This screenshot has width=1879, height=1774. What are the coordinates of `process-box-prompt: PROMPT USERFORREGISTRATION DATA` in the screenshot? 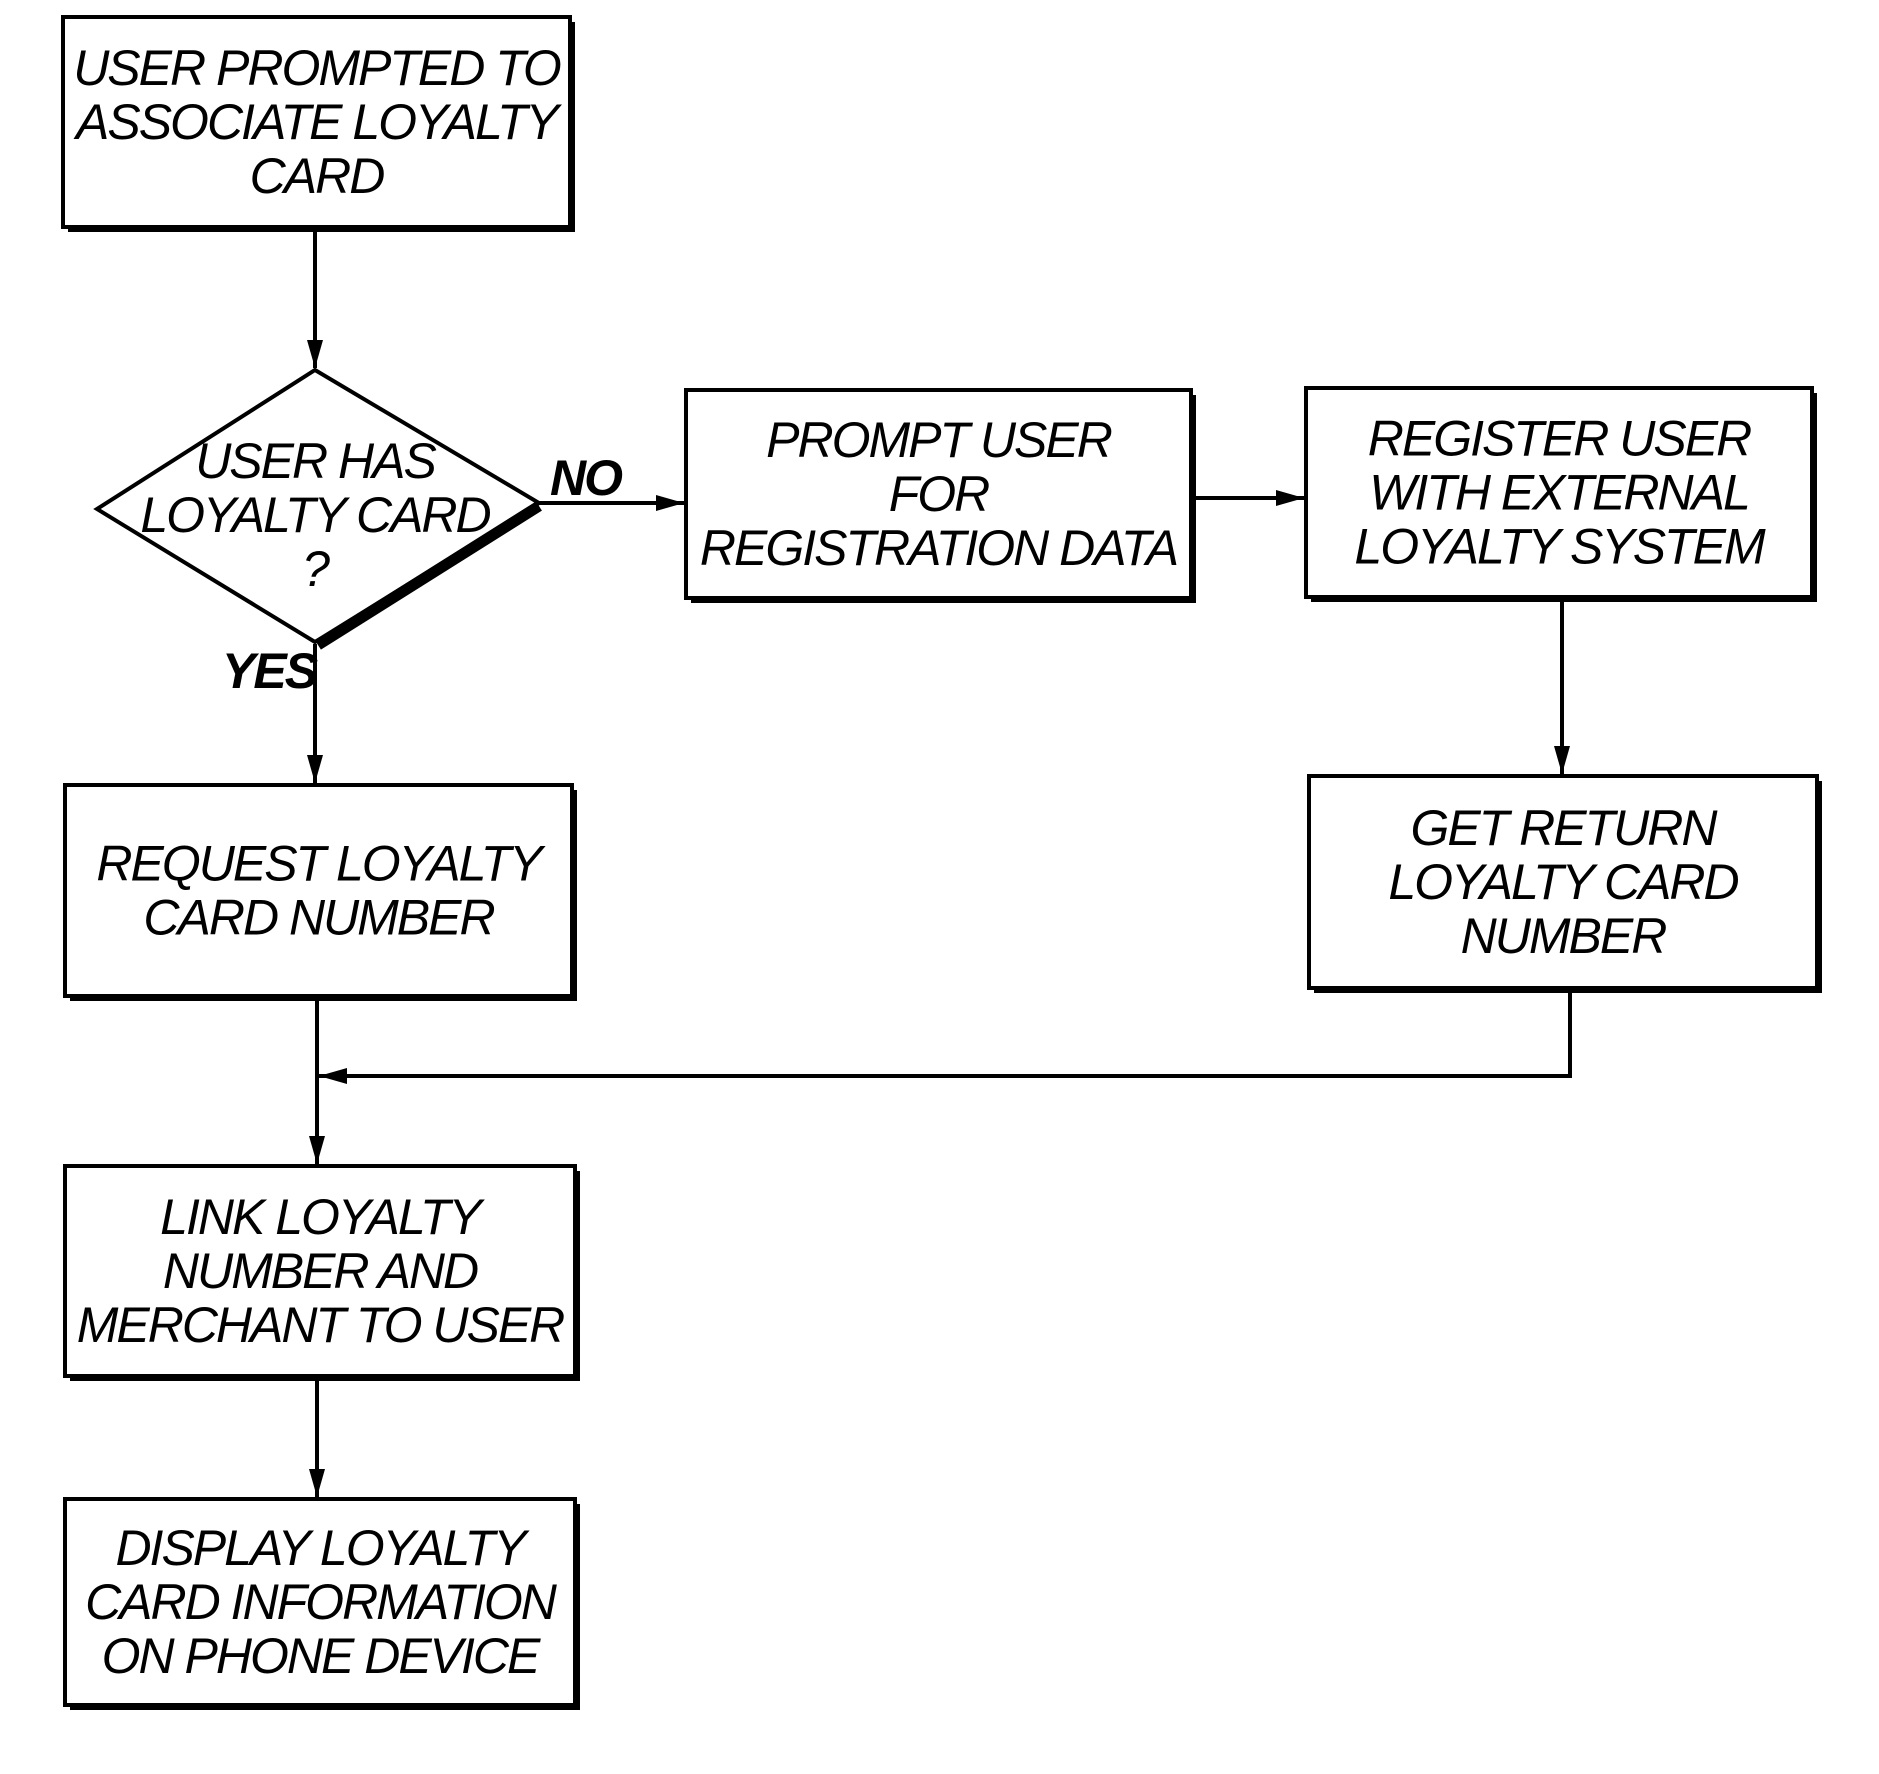 It's located at (940, 495).